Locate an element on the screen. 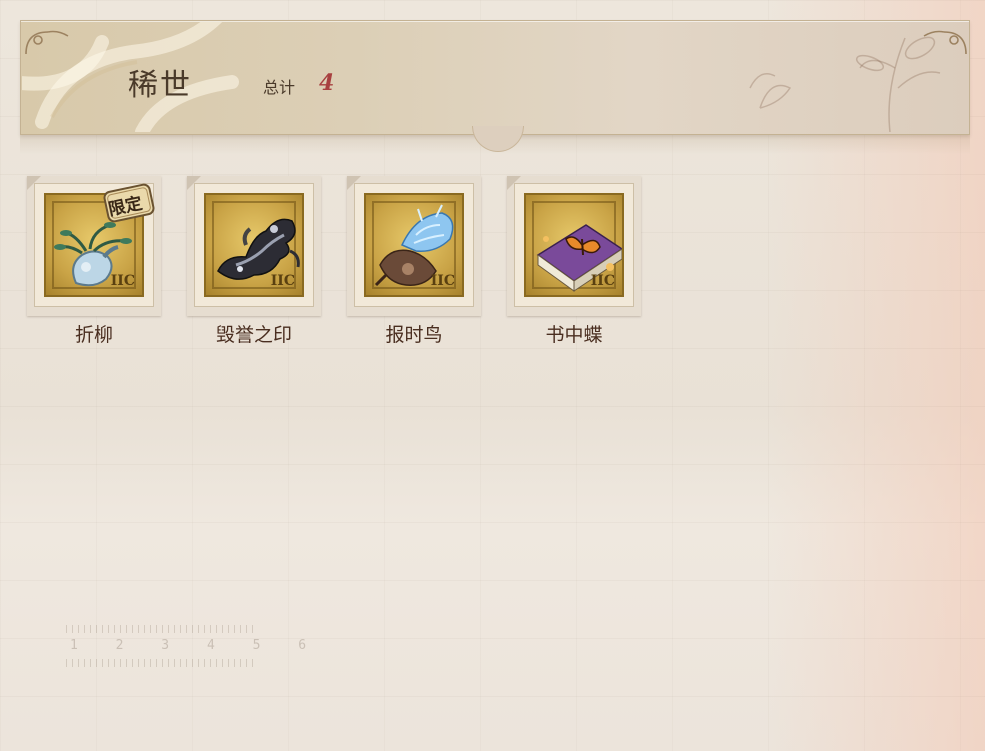  item-name: 毁誉之印 is located at coordinates (253, 335).